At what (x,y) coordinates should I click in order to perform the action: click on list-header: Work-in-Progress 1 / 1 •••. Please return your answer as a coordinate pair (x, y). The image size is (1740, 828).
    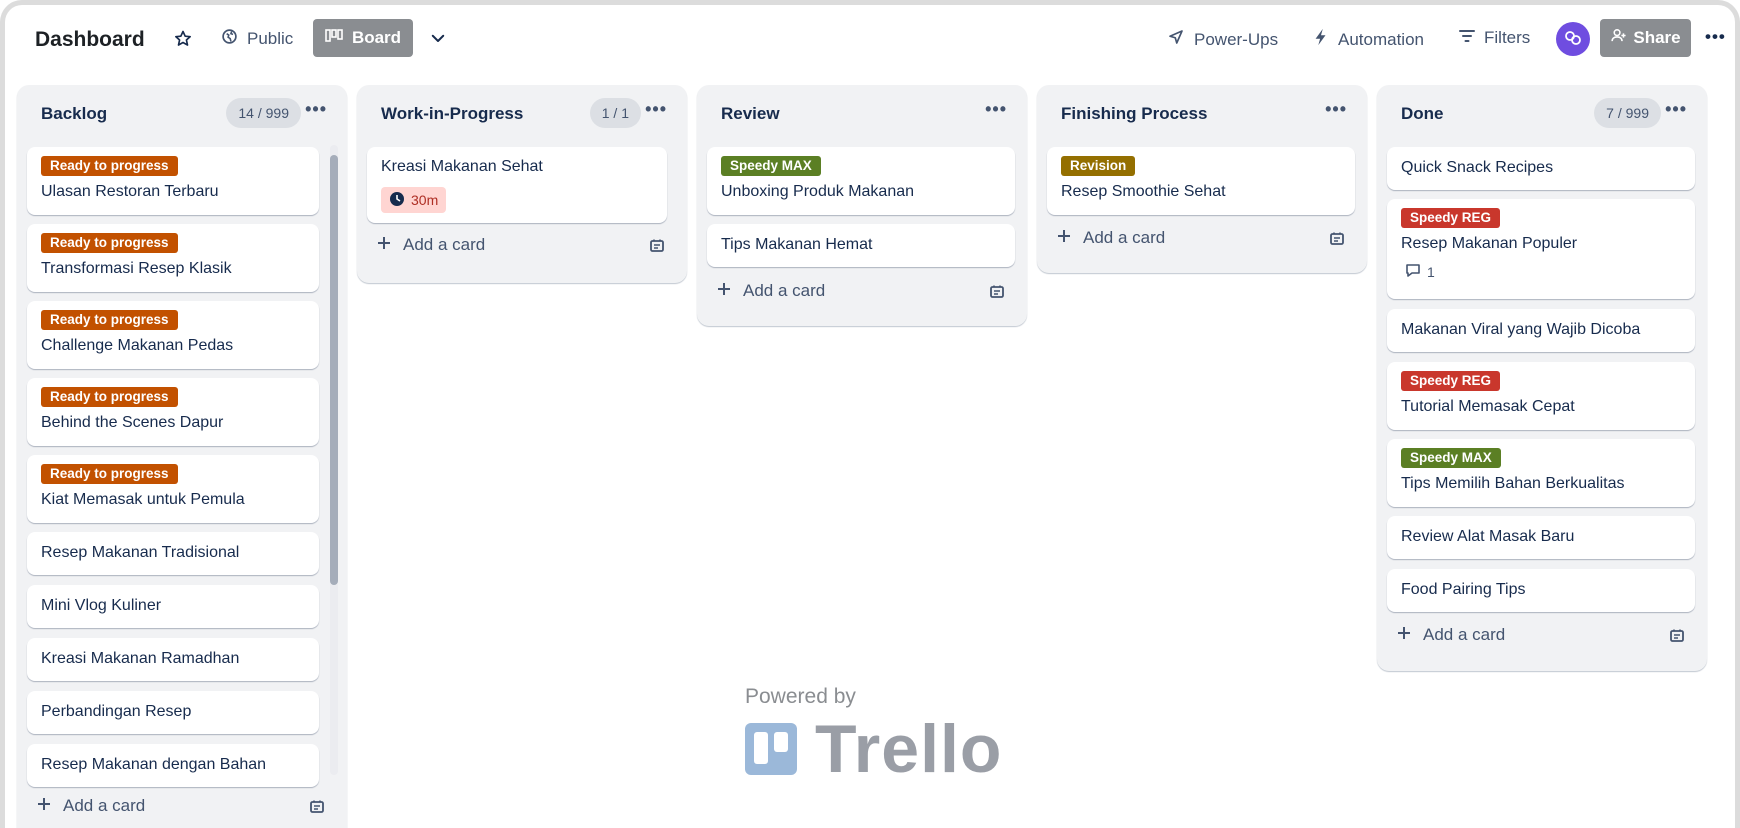
    Looking at the image, I should click on (522, 113).